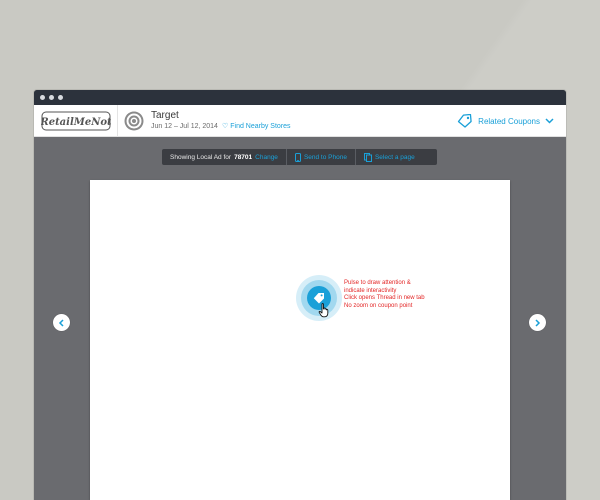 The height and width of the screenshot is (500, 600). I want to click on logo-wordmark: RetailMeNot, so click(76, 120).